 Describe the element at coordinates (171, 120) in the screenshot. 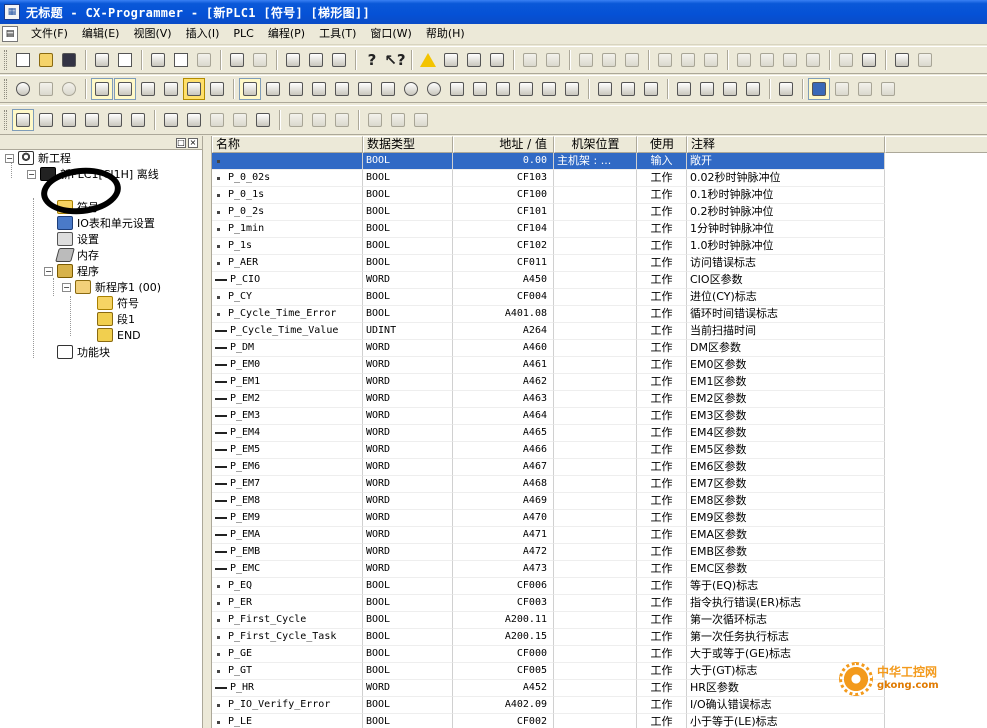

I see `io-comment-button` at that location.